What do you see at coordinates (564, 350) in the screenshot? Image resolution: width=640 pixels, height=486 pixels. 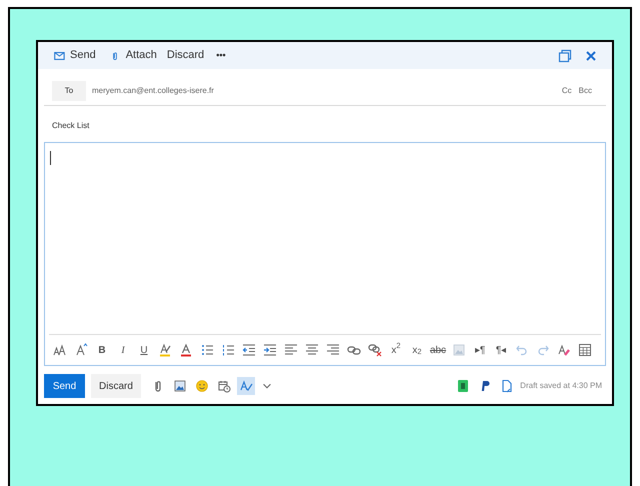 I see `clear-formatting-icon` at bounding box center [564, 350].